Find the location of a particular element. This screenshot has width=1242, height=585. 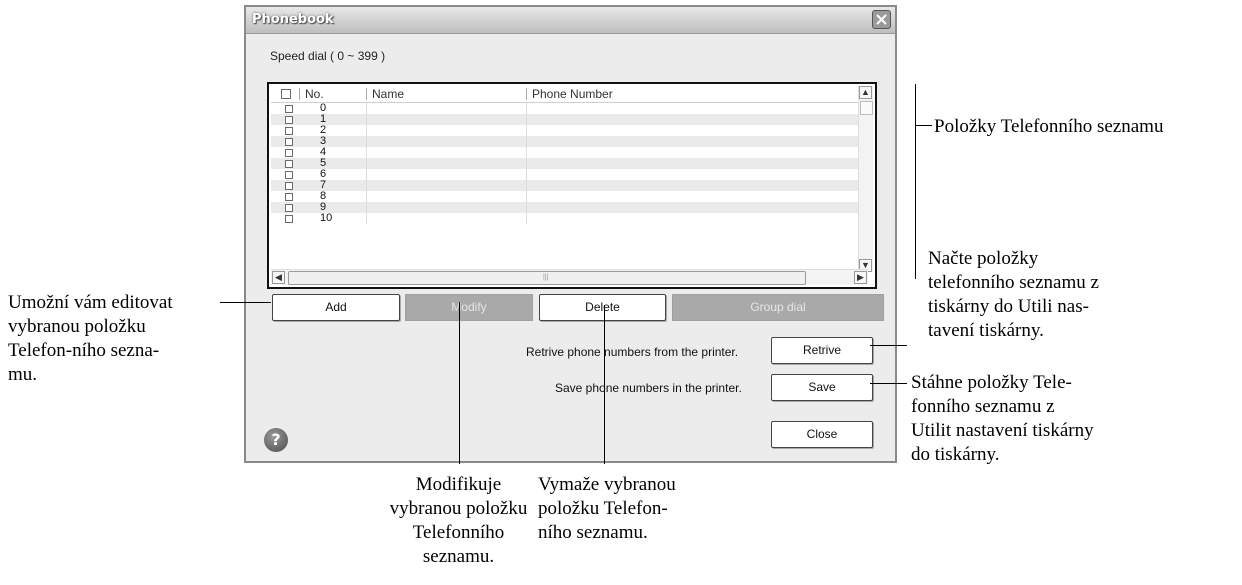

list-rows: 0 1 2 3 4 5 6 7 8 9 10 is located at coordinates (569, 163).